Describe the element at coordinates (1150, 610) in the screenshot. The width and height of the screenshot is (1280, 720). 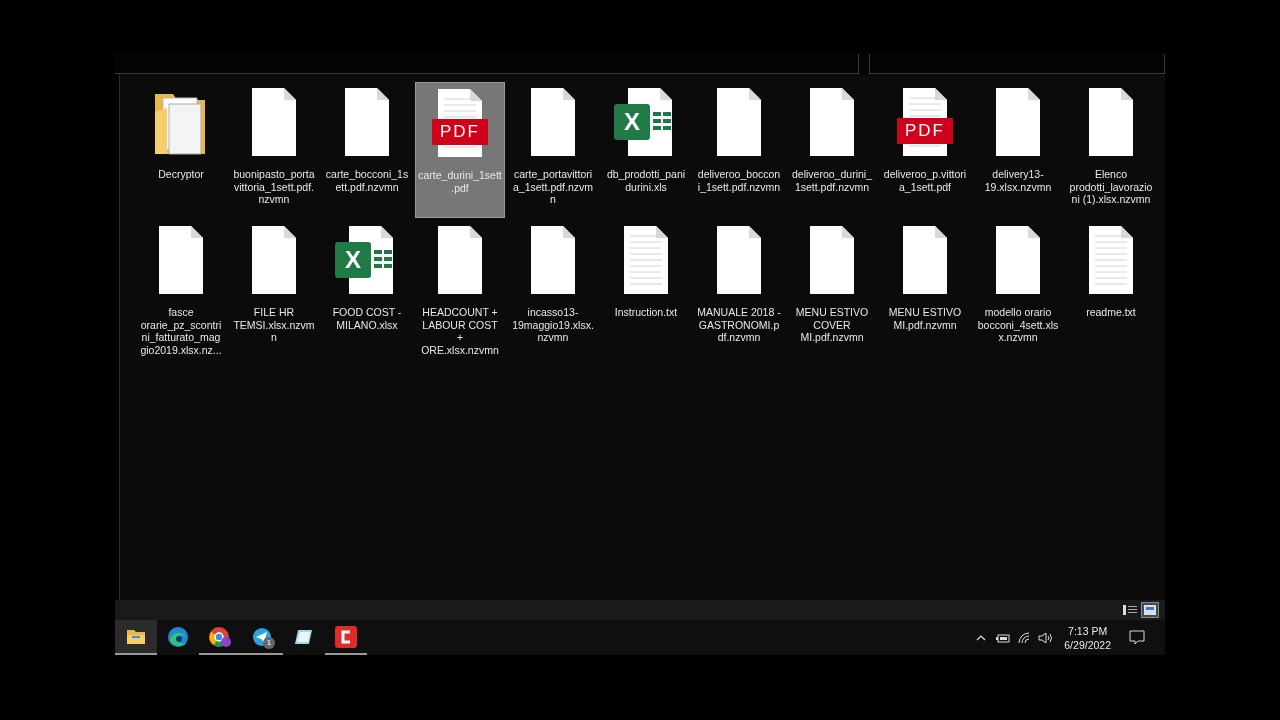
I see `large-icons-view-button` at that location.